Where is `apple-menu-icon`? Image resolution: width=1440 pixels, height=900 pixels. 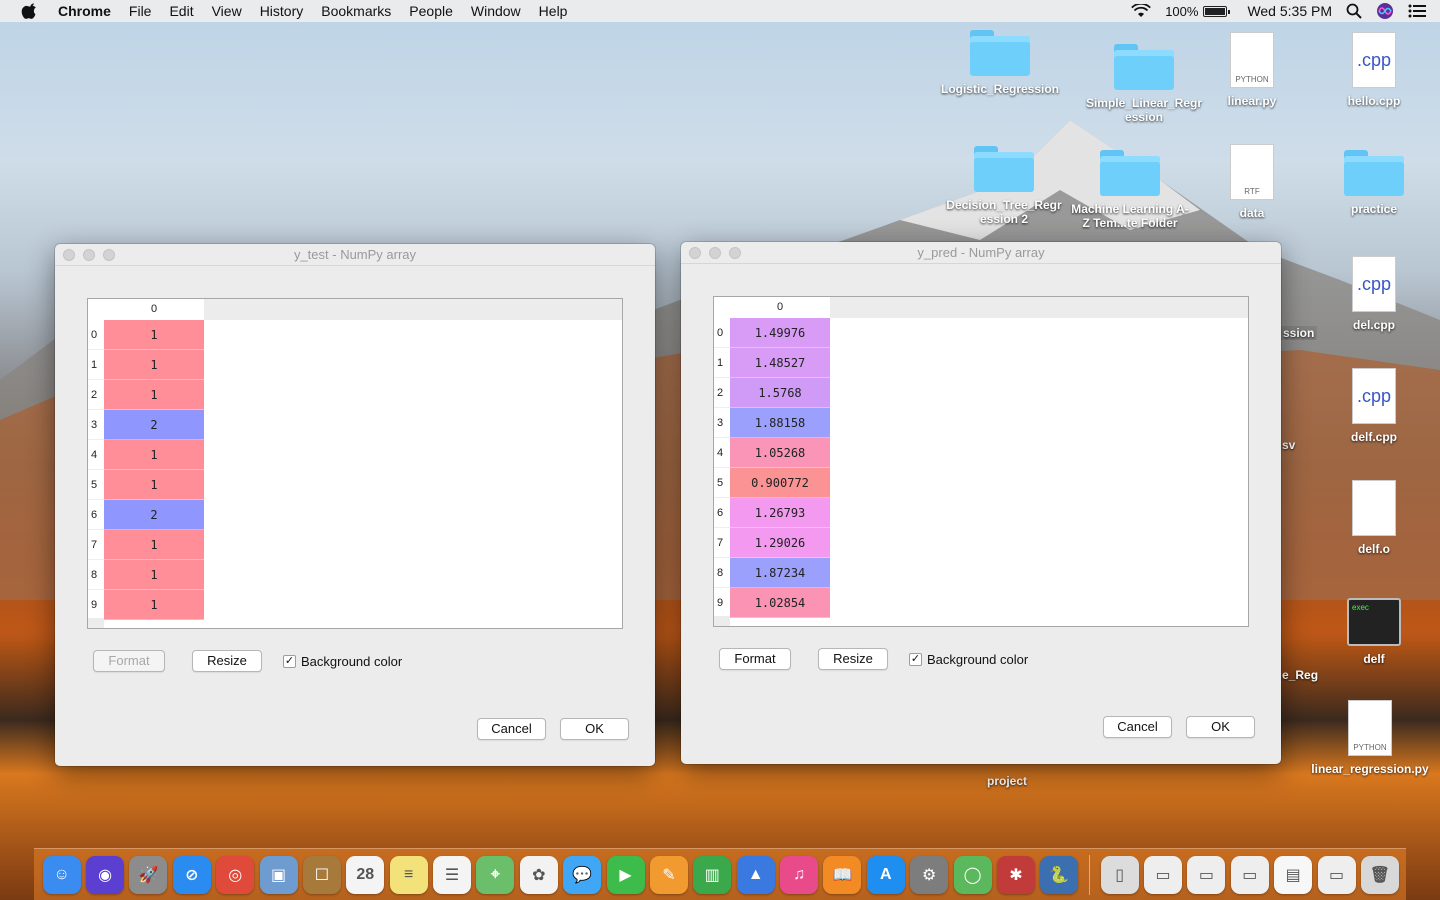 apple-menu-icon is located at coordinates (30, 11).